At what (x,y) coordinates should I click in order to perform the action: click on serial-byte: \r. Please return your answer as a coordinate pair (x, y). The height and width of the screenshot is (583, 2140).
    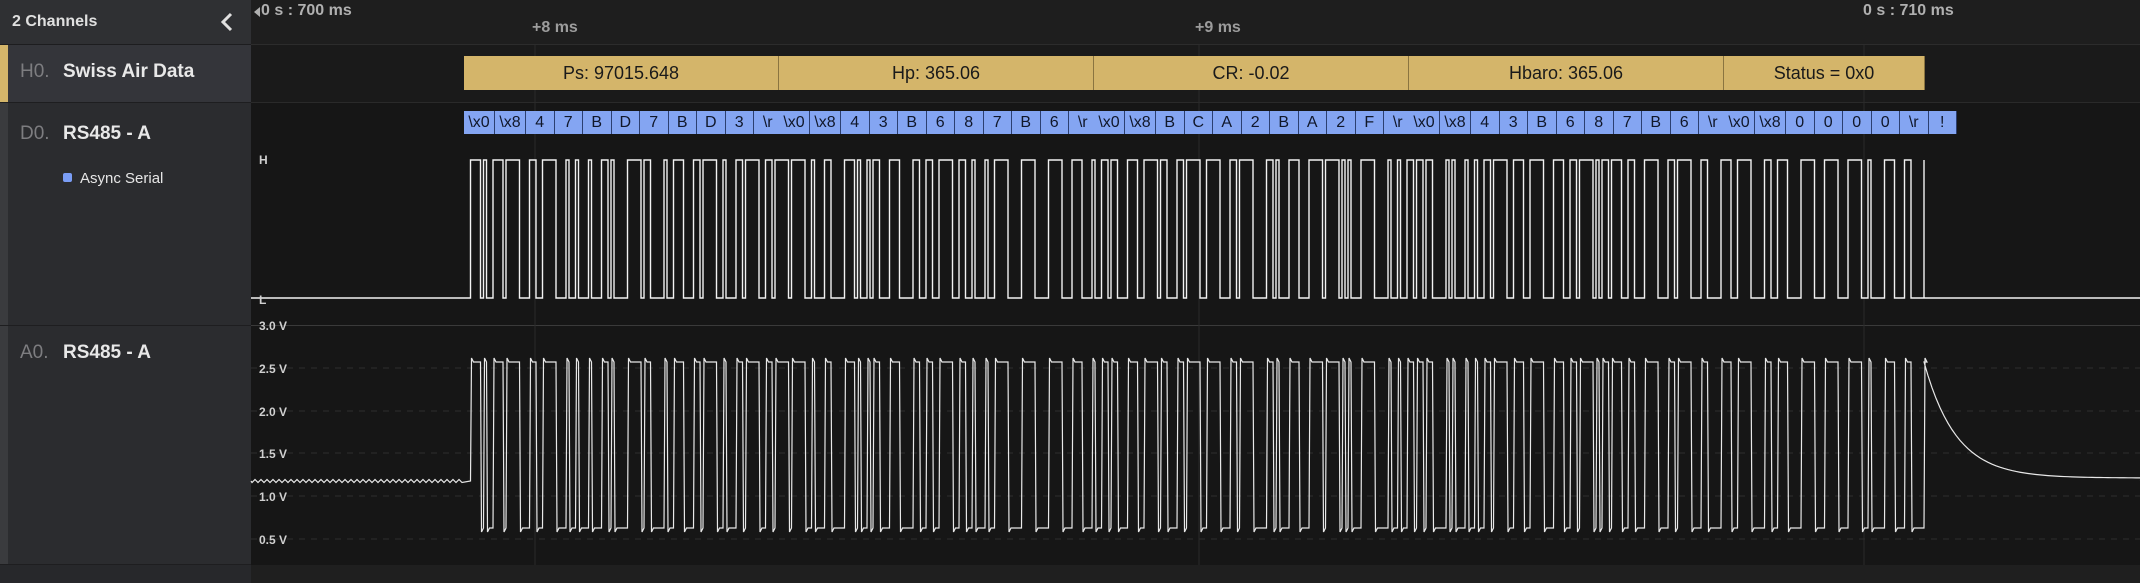
    Looking at the image, I should click on (1914, 122).